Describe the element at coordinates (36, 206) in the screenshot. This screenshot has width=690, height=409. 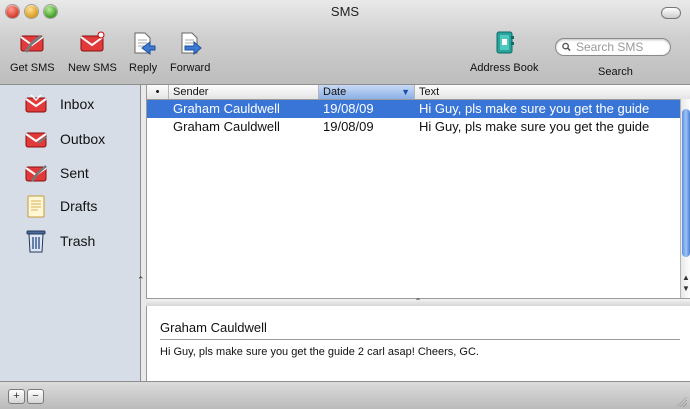
I see `drafts-icon` at that location.